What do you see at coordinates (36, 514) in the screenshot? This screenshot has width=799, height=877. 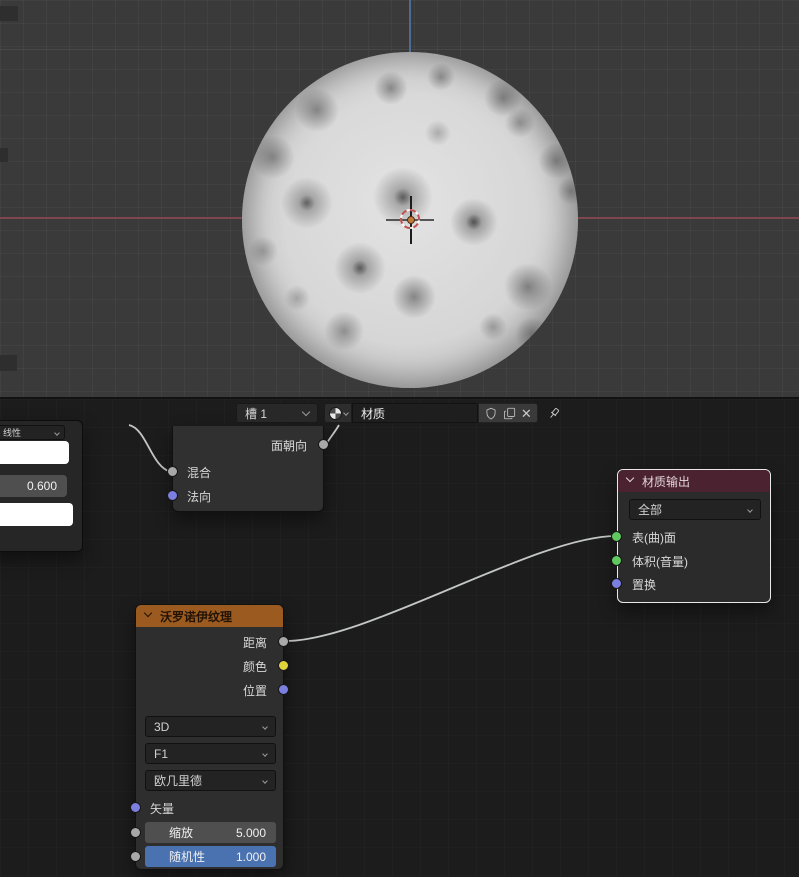 I see `color-swatch` at bounding box center [36, 514].